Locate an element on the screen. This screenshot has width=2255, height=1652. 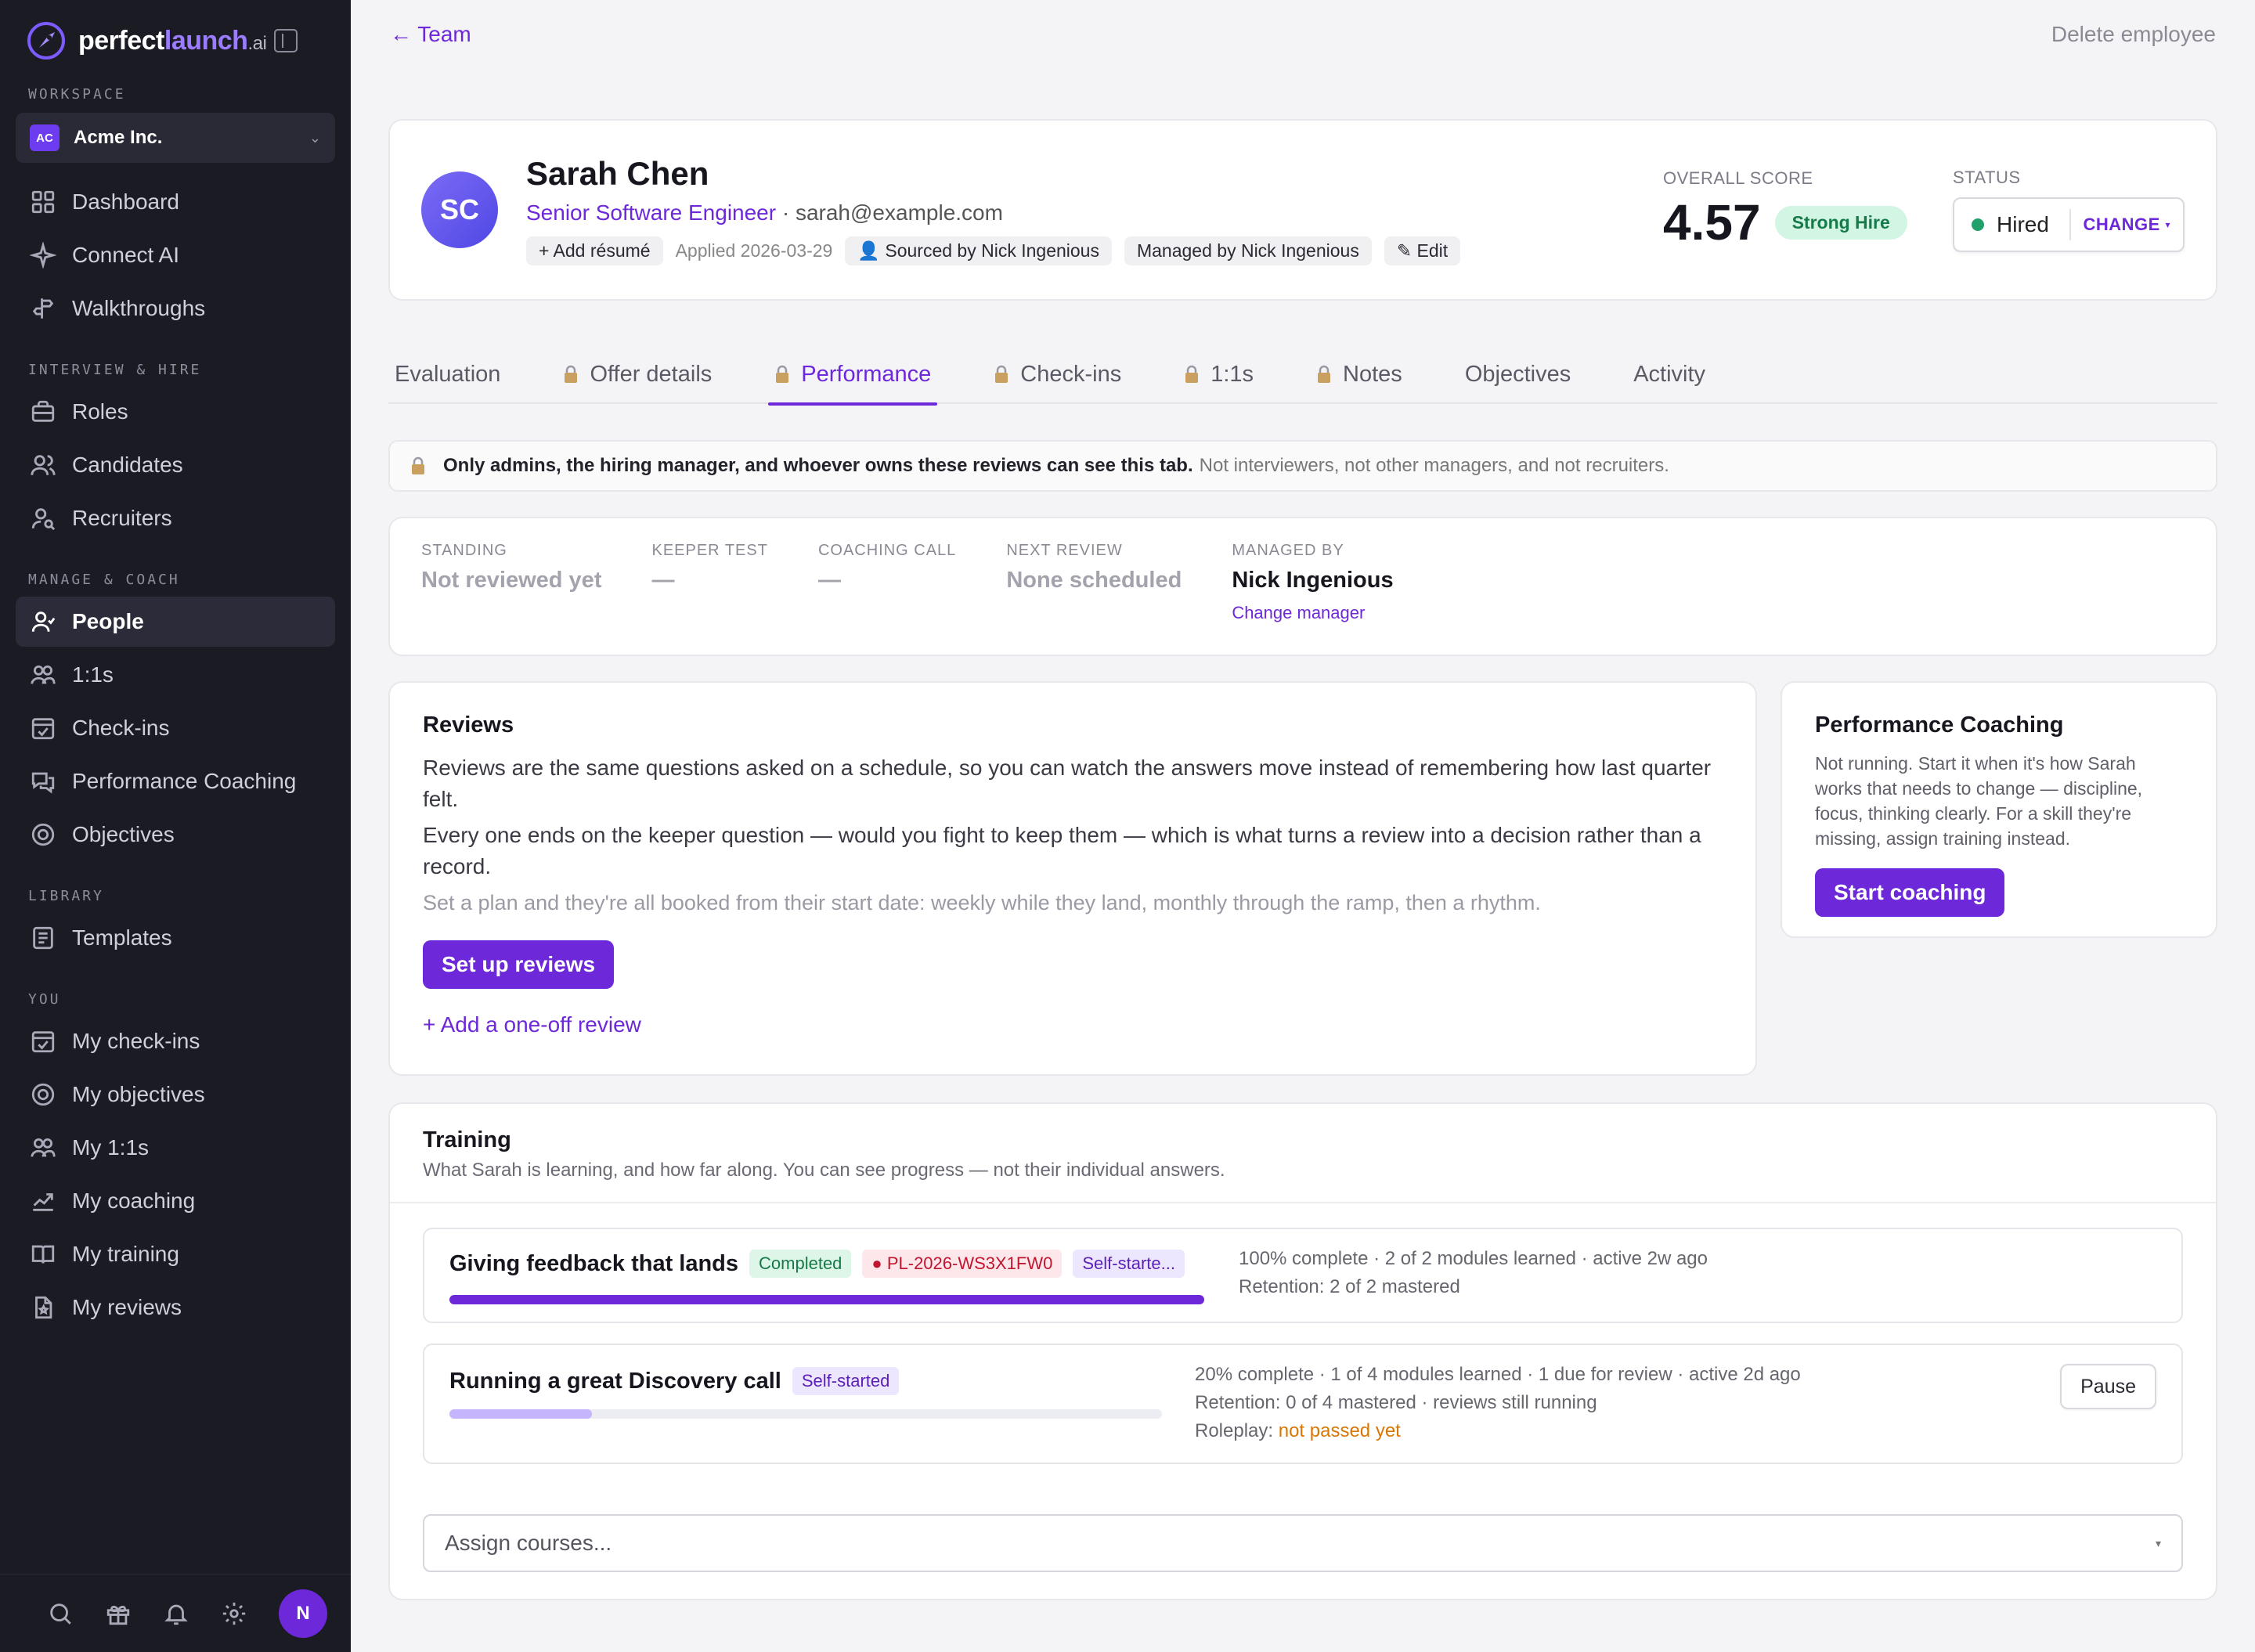
status-label: STATUS is located at coordinates (1987, 177).